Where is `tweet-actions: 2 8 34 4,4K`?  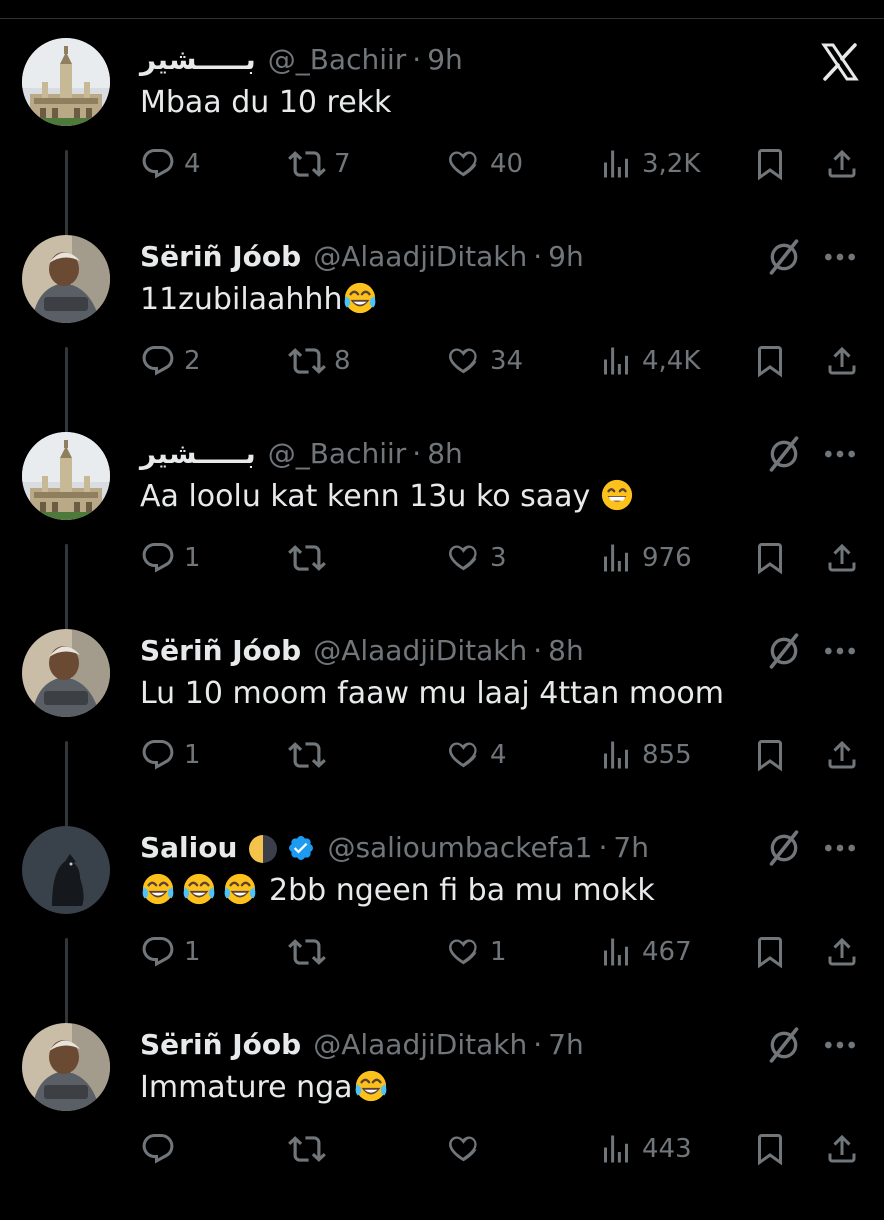 tweet-actions: 2 8 34 4,4K is located at coordinates (501, 361).